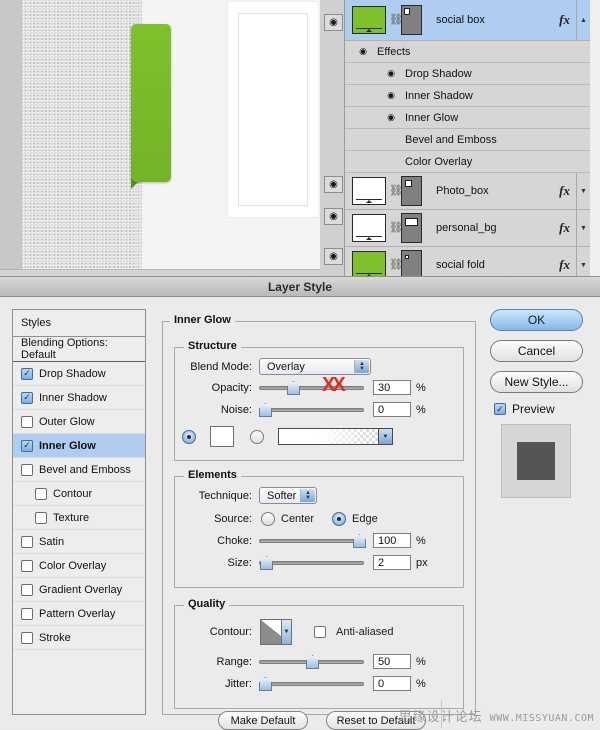 This screenshot has height=730, width=600. What do you see at coordinates (315, 366) in the screenshot?
I see `blend-mode-select: Overlay ▲ ▼` at bounding box center [315, 366].